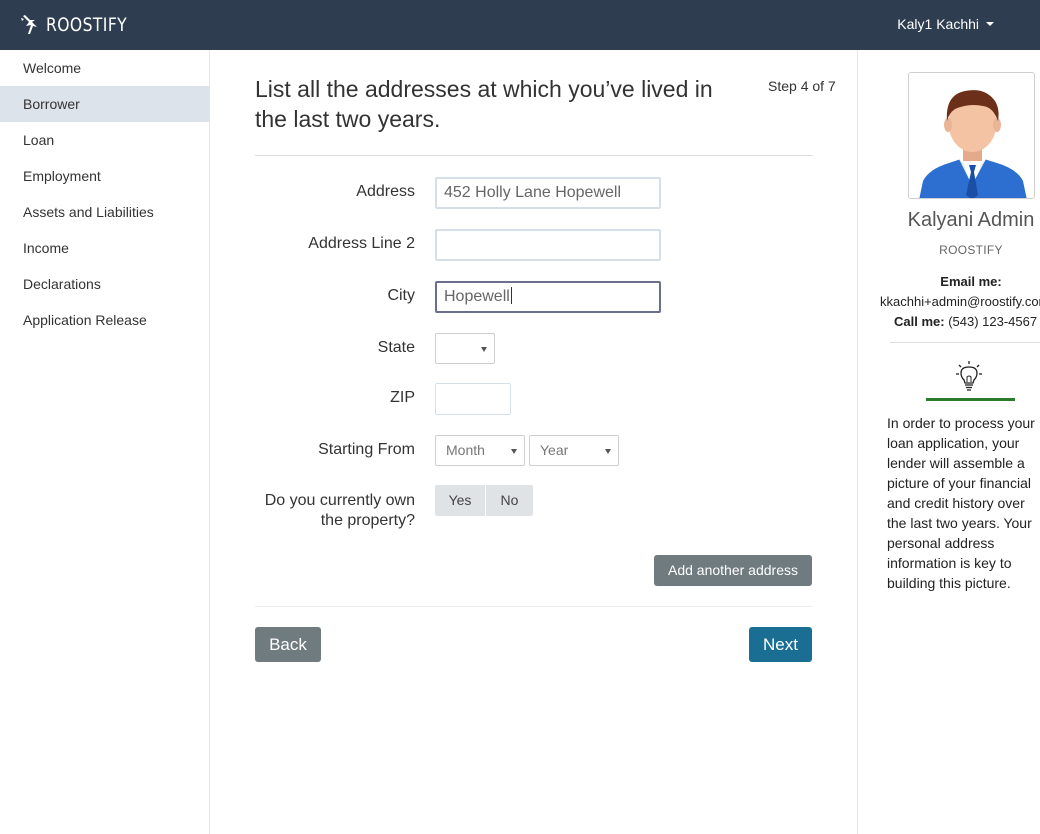  I want to click on agent-phone-link: (543) 123-4567, so click(992, 321).